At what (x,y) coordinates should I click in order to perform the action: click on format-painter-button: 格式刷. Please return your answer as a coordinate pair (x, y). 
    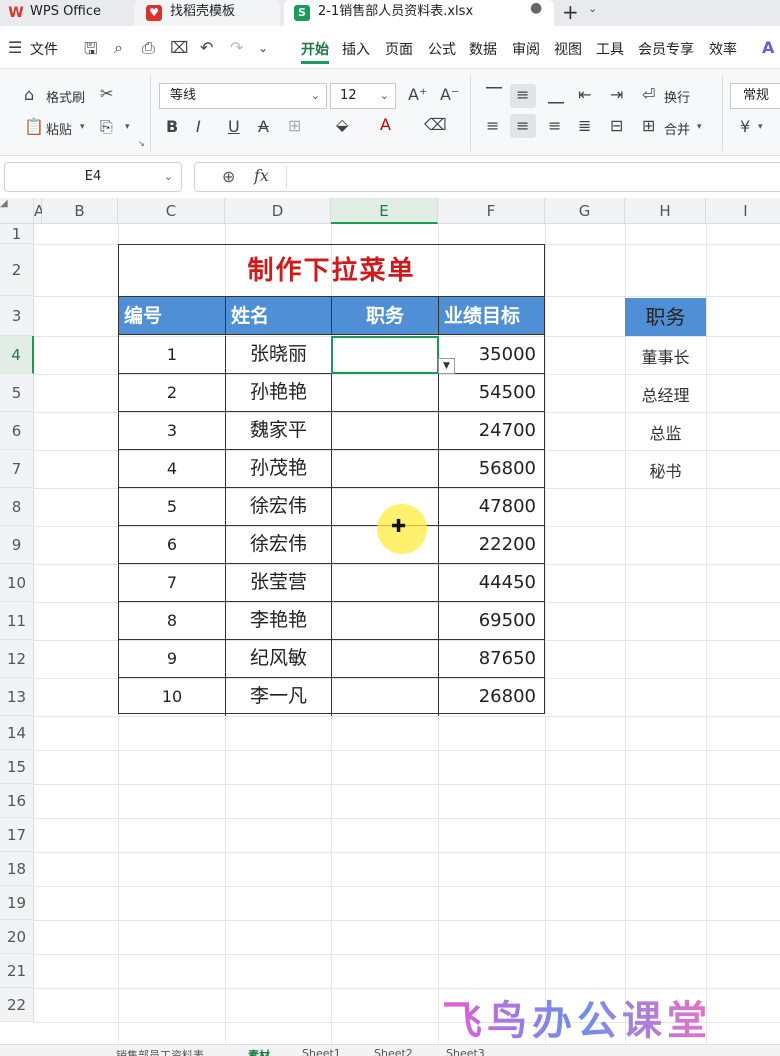
    Looking at the image, I should click on (65, 96).